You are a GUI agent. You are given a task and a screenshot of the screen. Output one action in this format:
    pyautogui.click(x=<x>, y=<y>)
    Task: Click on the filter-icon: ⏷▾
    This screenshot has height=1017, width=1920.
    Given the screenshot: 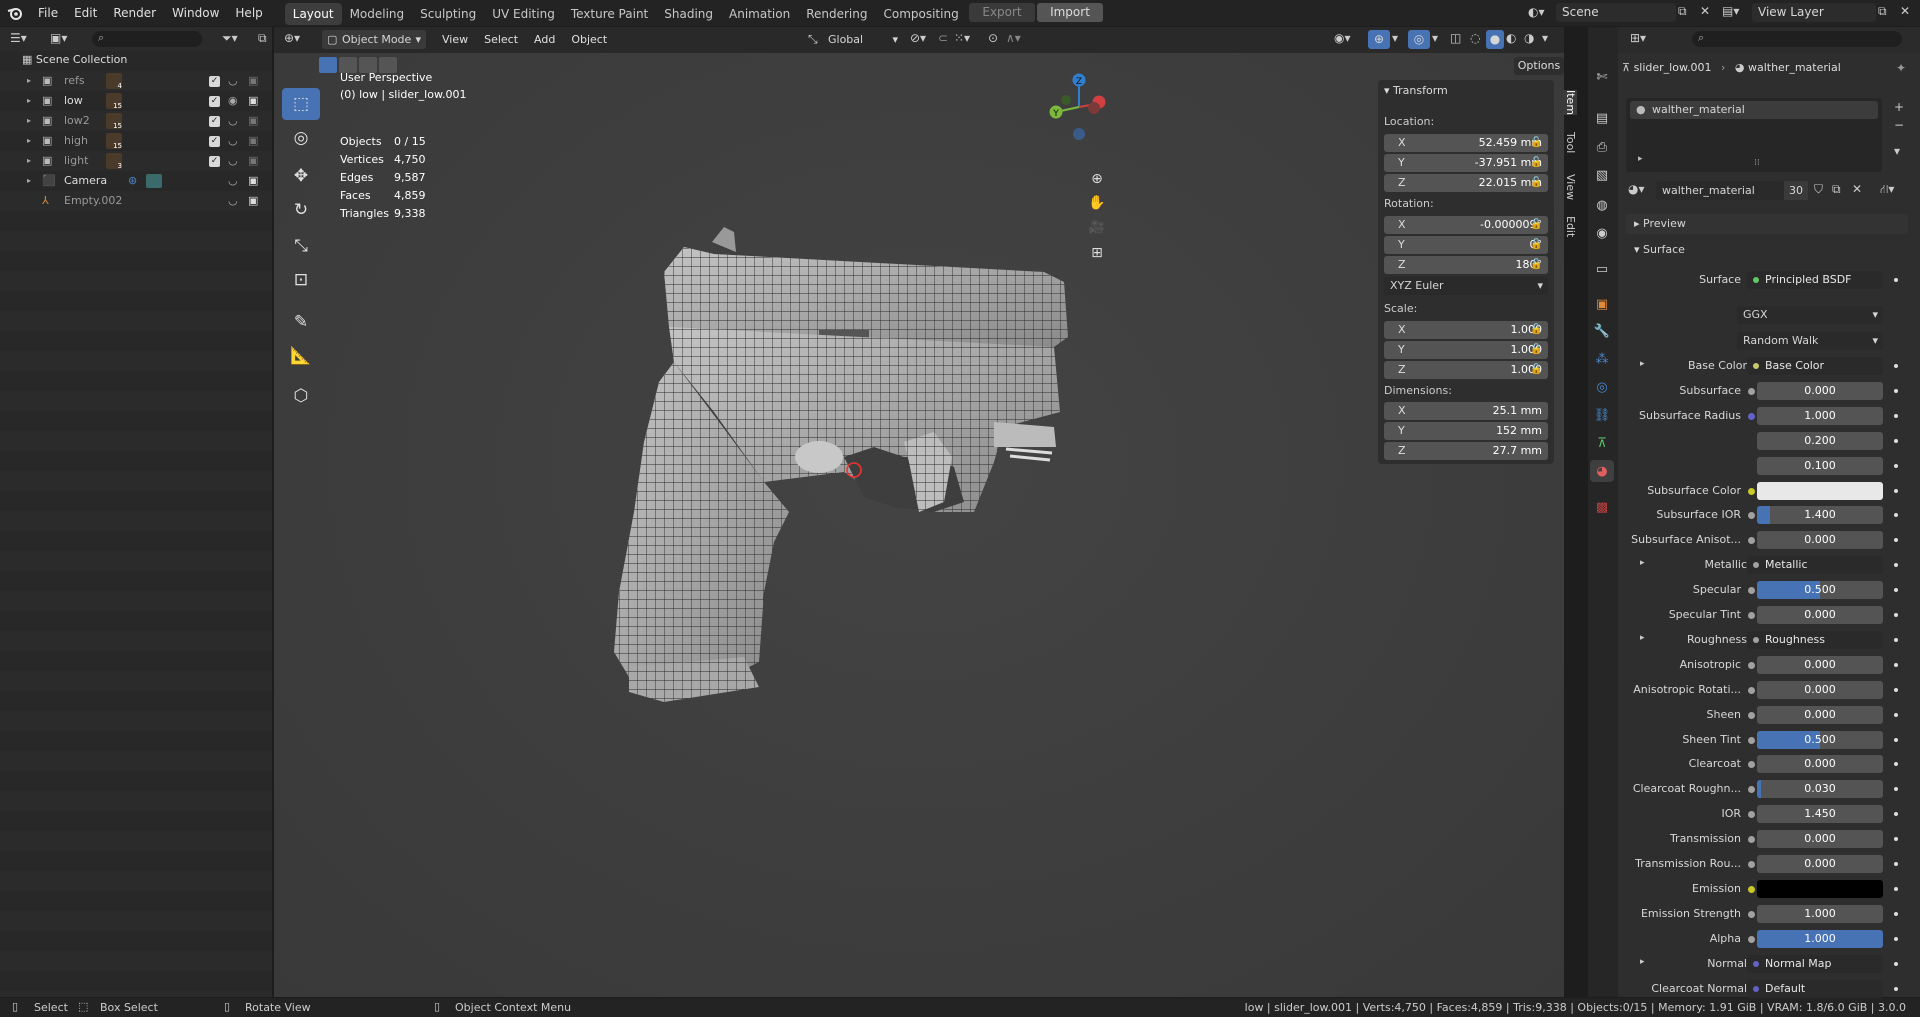 What is the action you would take?
    pyautogui.click(x=230, y=38)
    